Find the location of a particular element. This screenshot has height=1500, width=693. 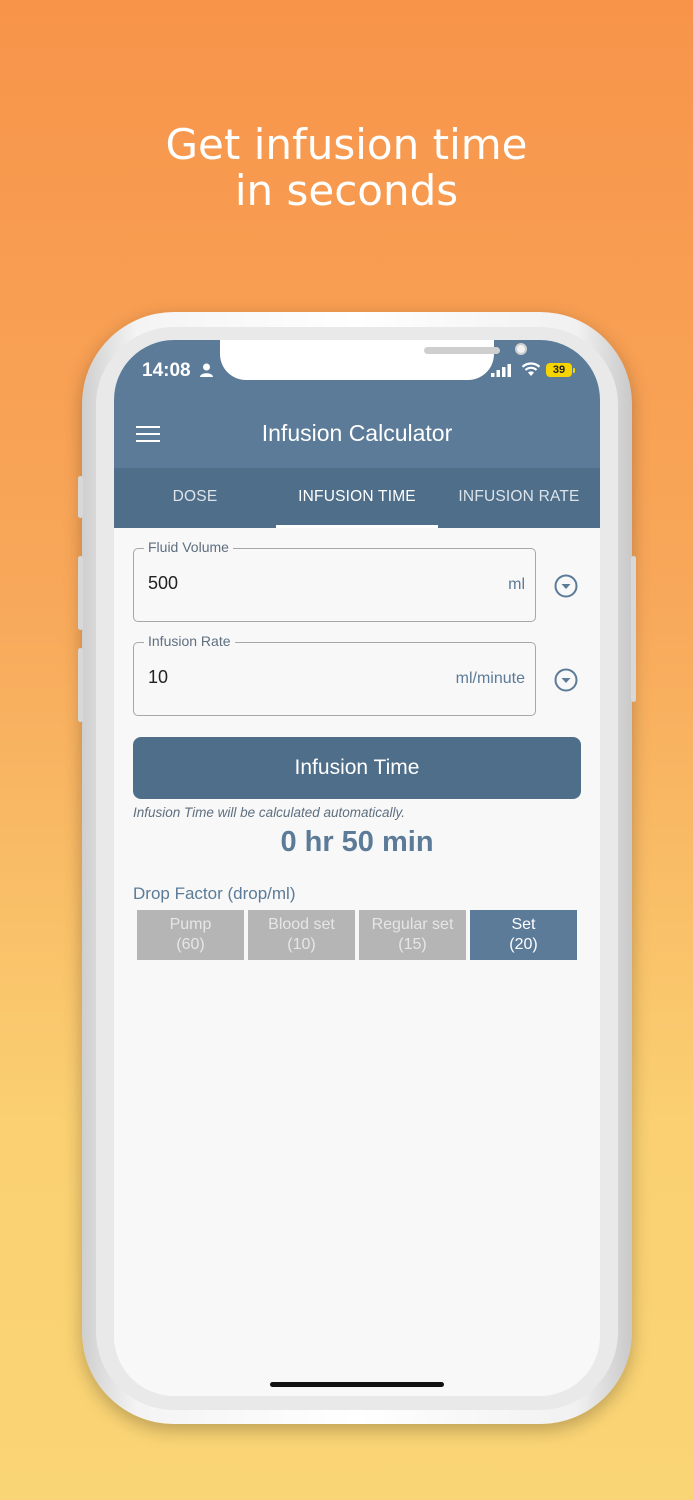

drop-factor-option-blood-set: Blood set (10) is located at coordinates (301, 935).